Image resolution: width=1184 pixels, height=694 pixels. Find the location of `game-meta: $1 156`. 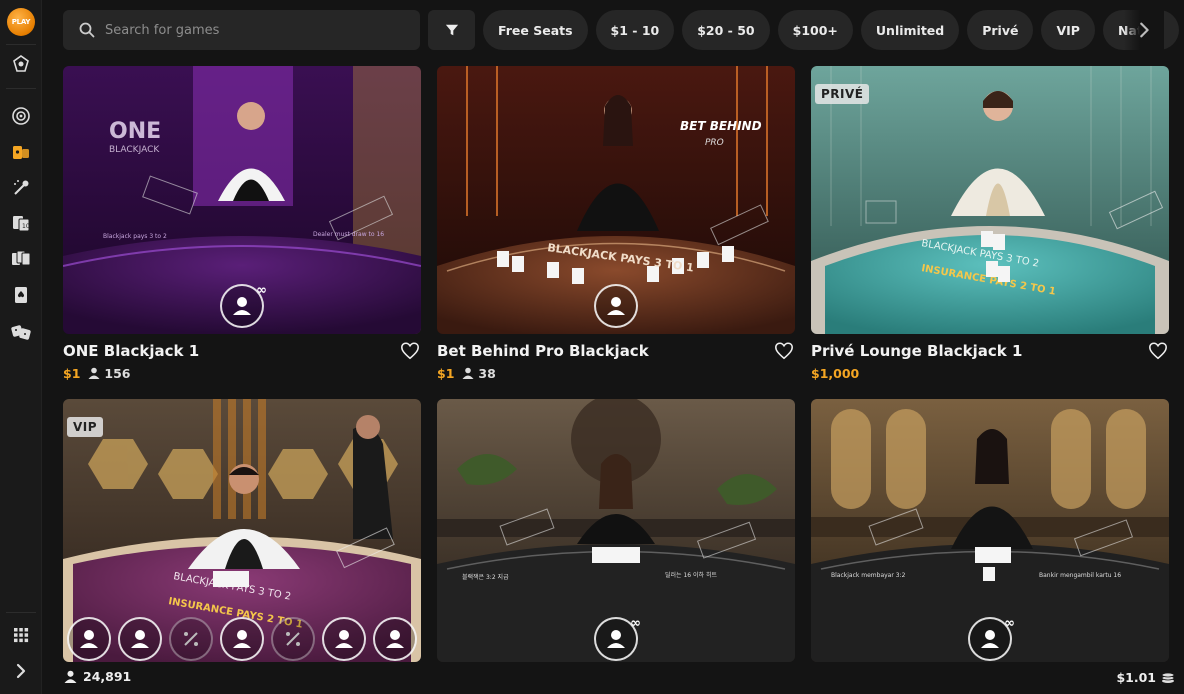

game-meta: $1 156 is located at coordinates (97, 373).